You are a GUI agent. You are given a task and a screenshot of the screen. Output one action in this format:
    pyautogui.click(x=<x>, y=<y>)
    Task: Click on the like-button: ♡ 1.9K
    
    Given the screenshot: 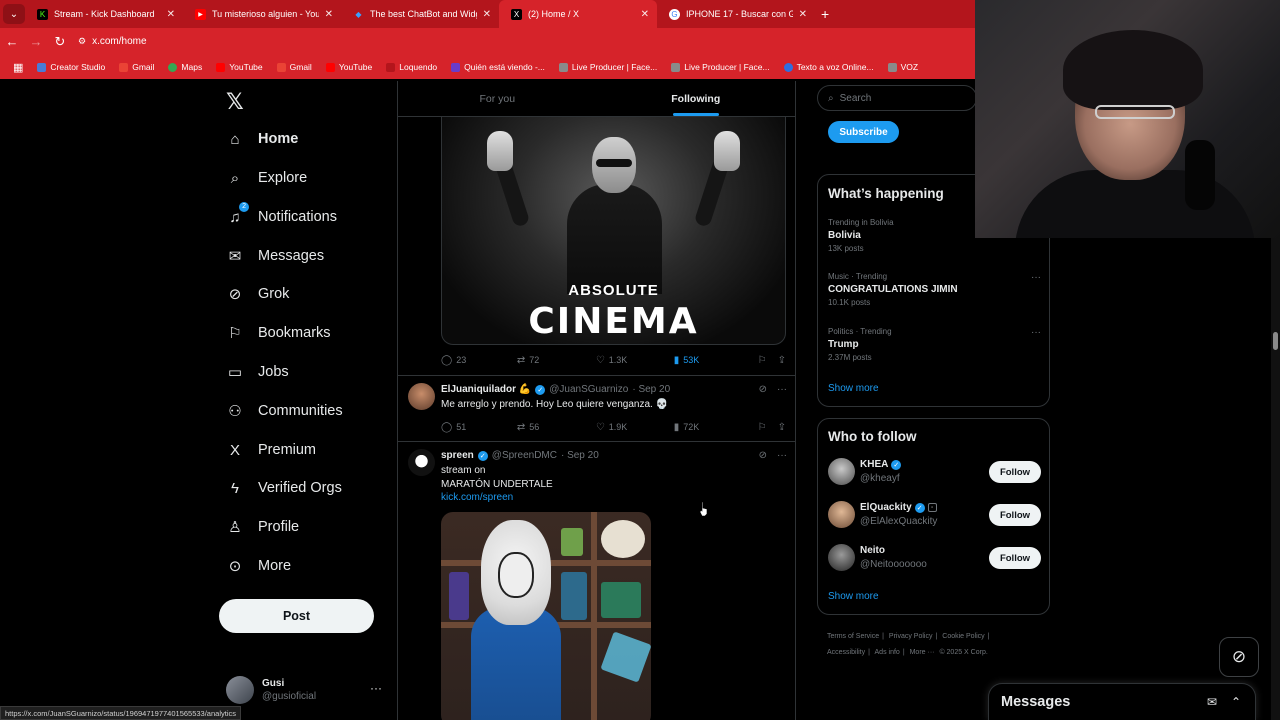 What is the action you would take?
    pyautogui.click(x=635, y=427)
    